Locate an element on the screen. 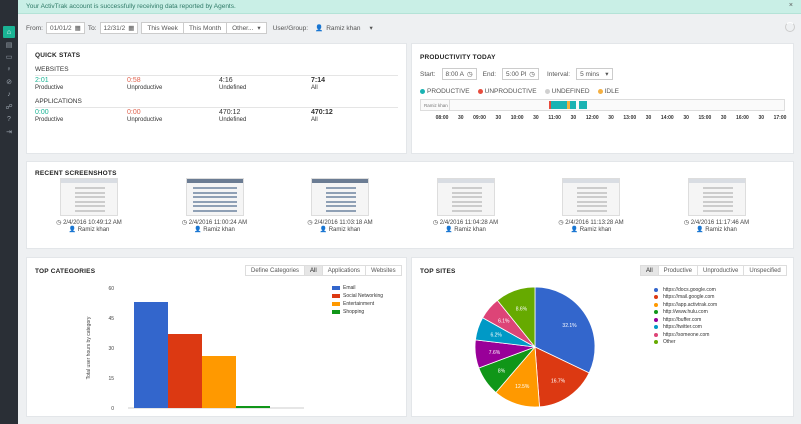  this-week-button: This Week is located at coordinates (162, 28).